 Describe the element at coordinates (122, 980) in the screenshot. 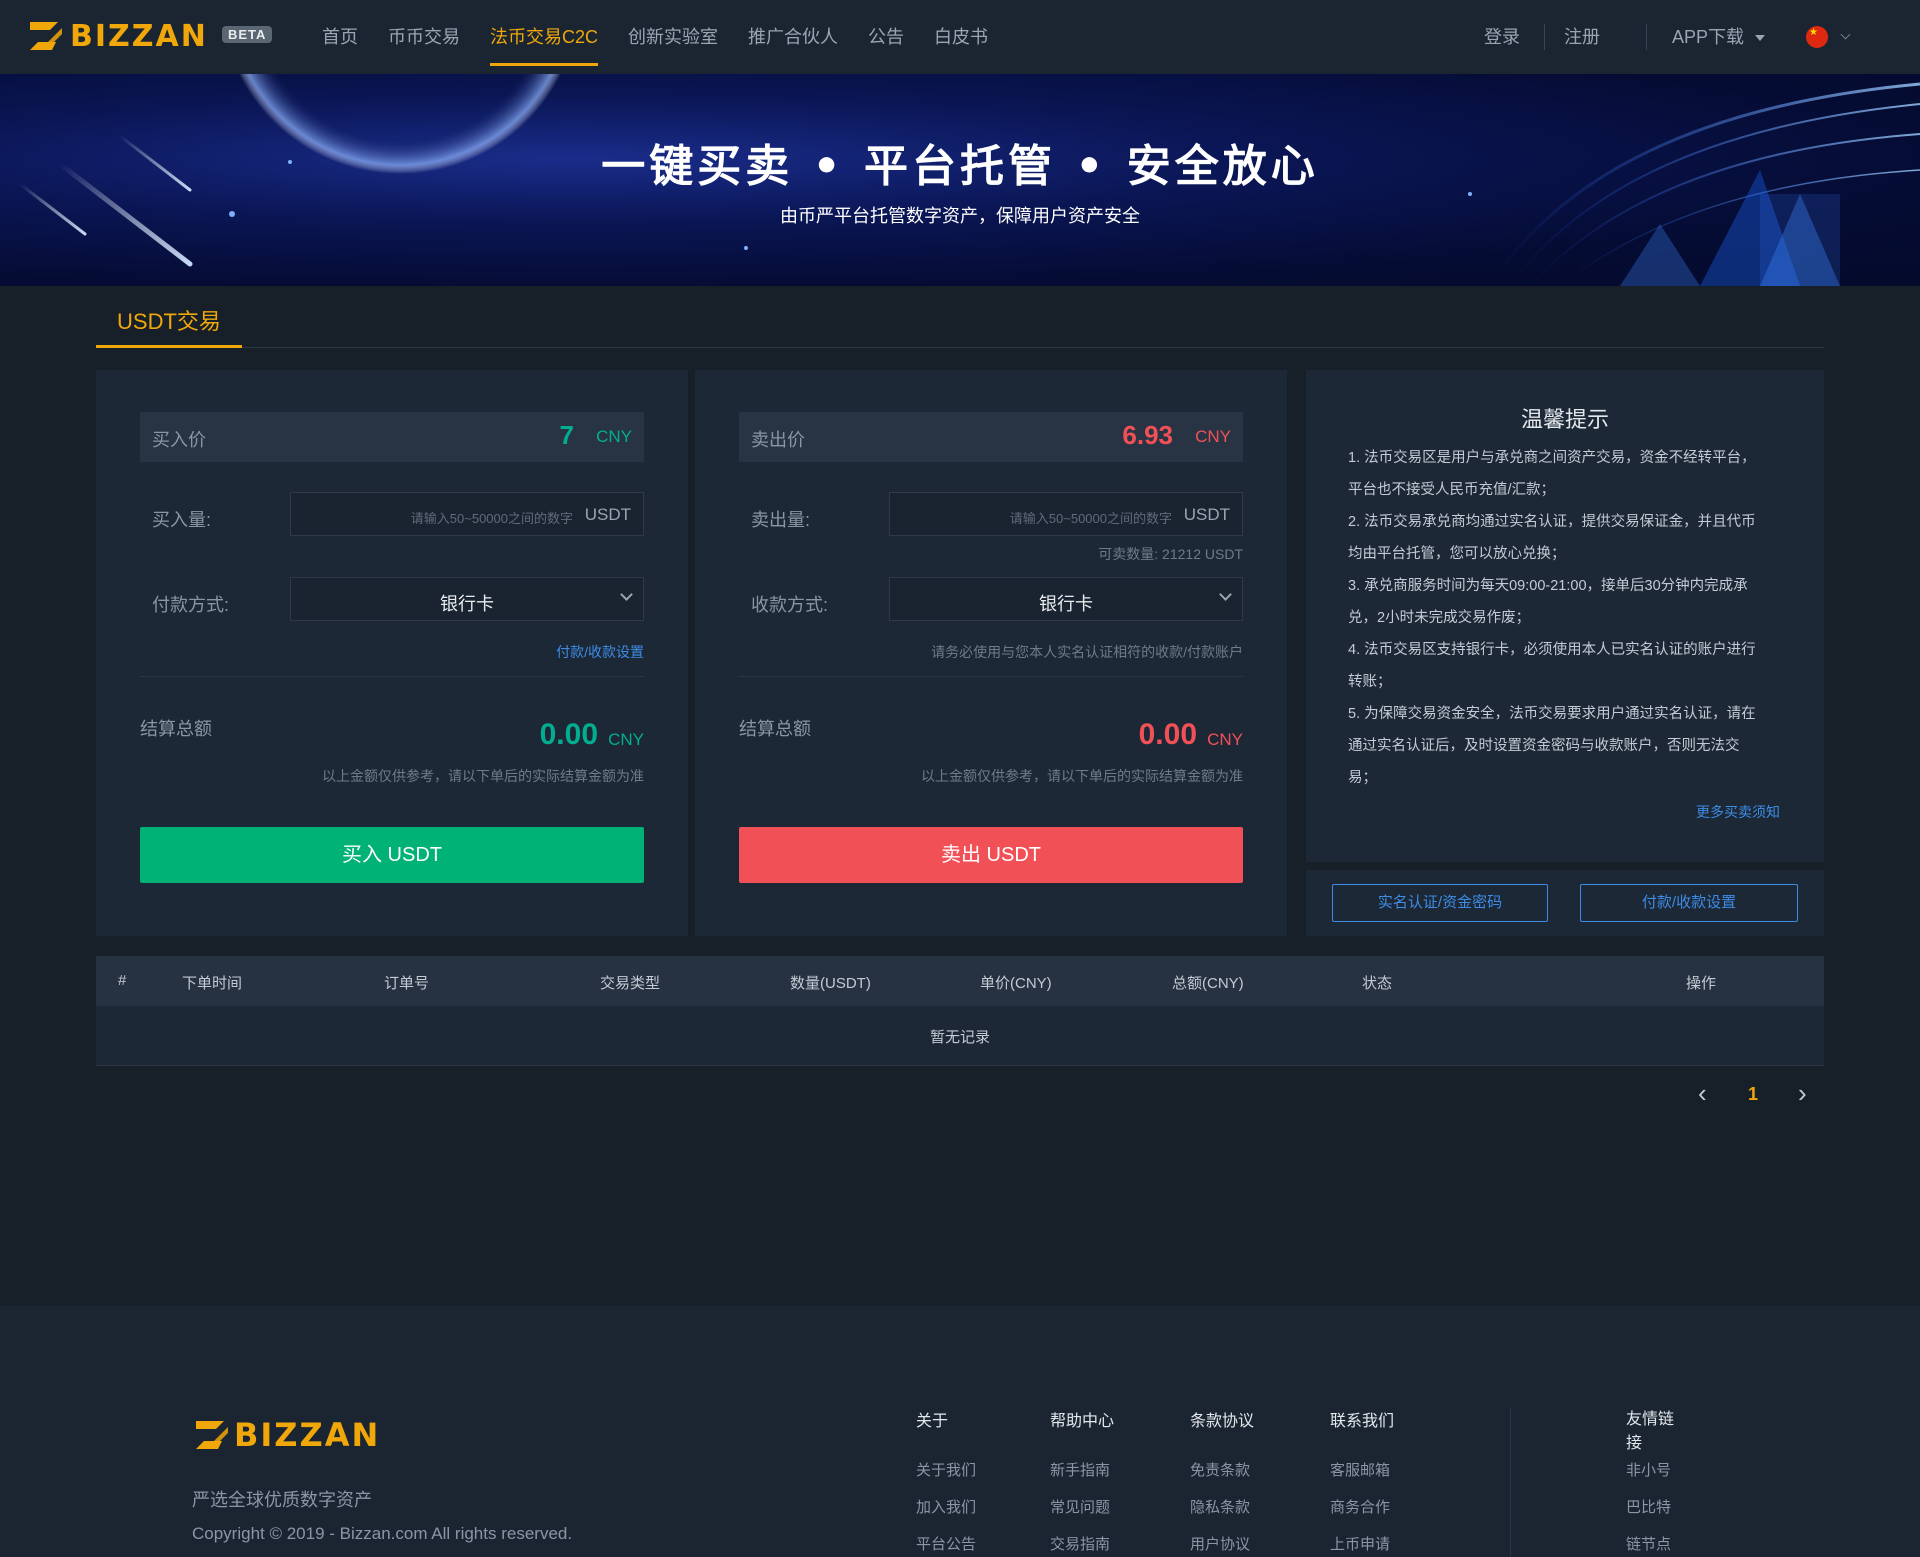

I see `col-index: #` at that location.